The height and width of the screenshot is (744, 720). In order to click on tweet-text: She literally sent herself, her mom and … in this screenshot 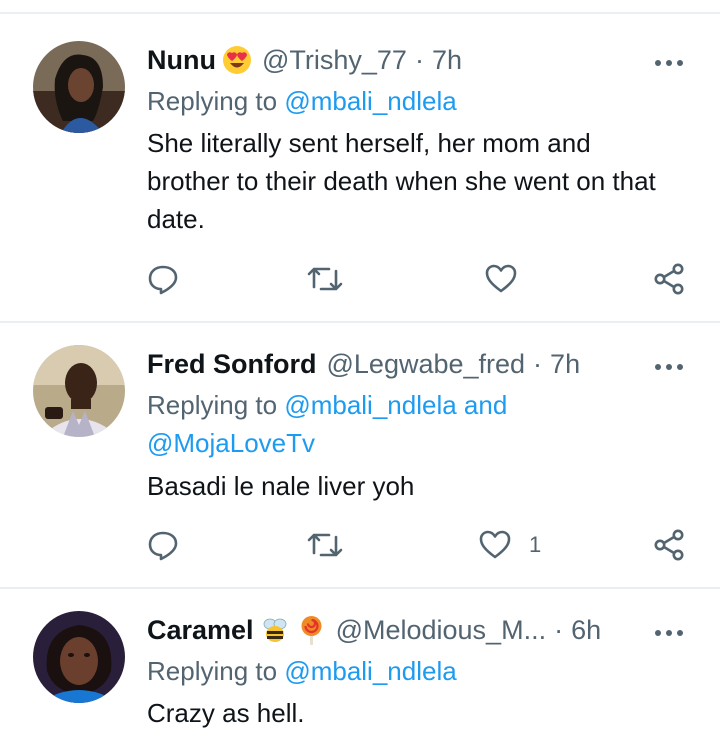, I will do `click(401, 181)`.